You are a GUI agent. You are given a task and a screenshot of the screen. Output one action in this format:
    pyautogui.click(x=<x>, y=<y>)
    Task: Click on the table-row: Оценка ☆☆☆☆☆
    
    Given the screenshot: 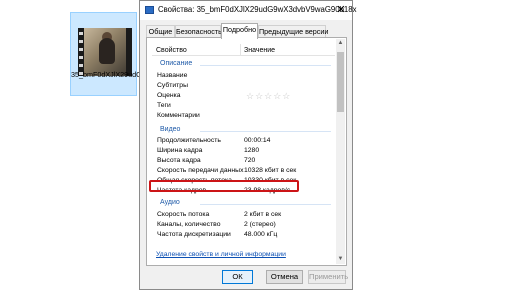 What is the action you would take?
    pyautogui.click(x=243, y=96)
    